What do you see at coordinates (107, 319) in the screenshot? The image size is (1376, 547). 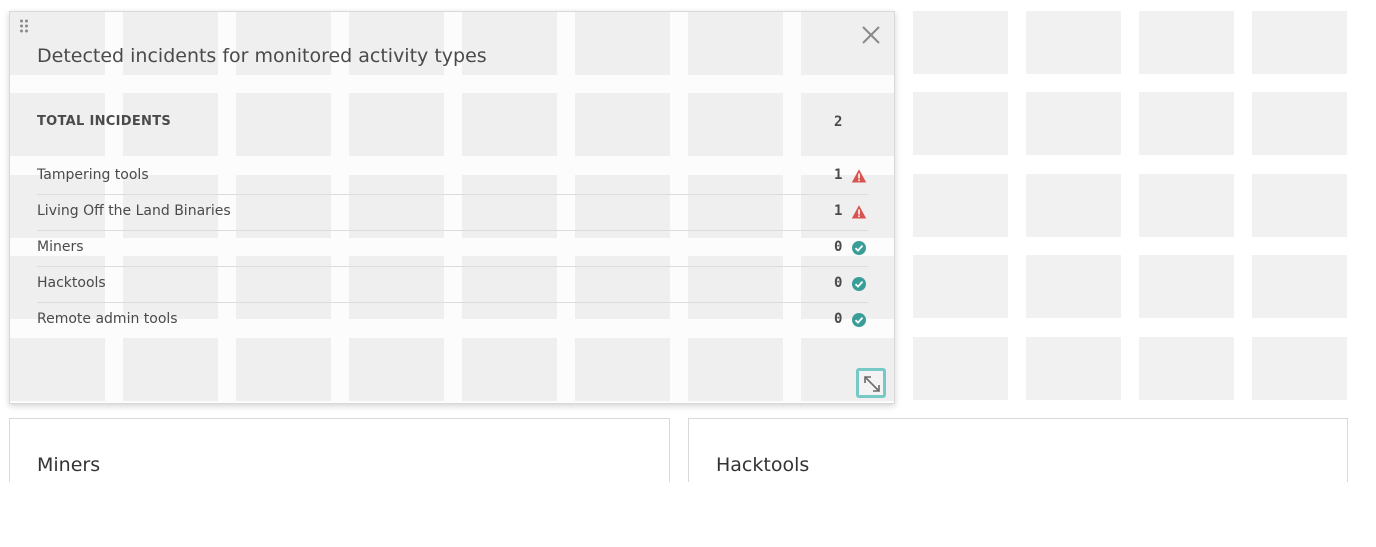 I see `activity-type-label: Remote admin tools` at bounding box center [107, 319].